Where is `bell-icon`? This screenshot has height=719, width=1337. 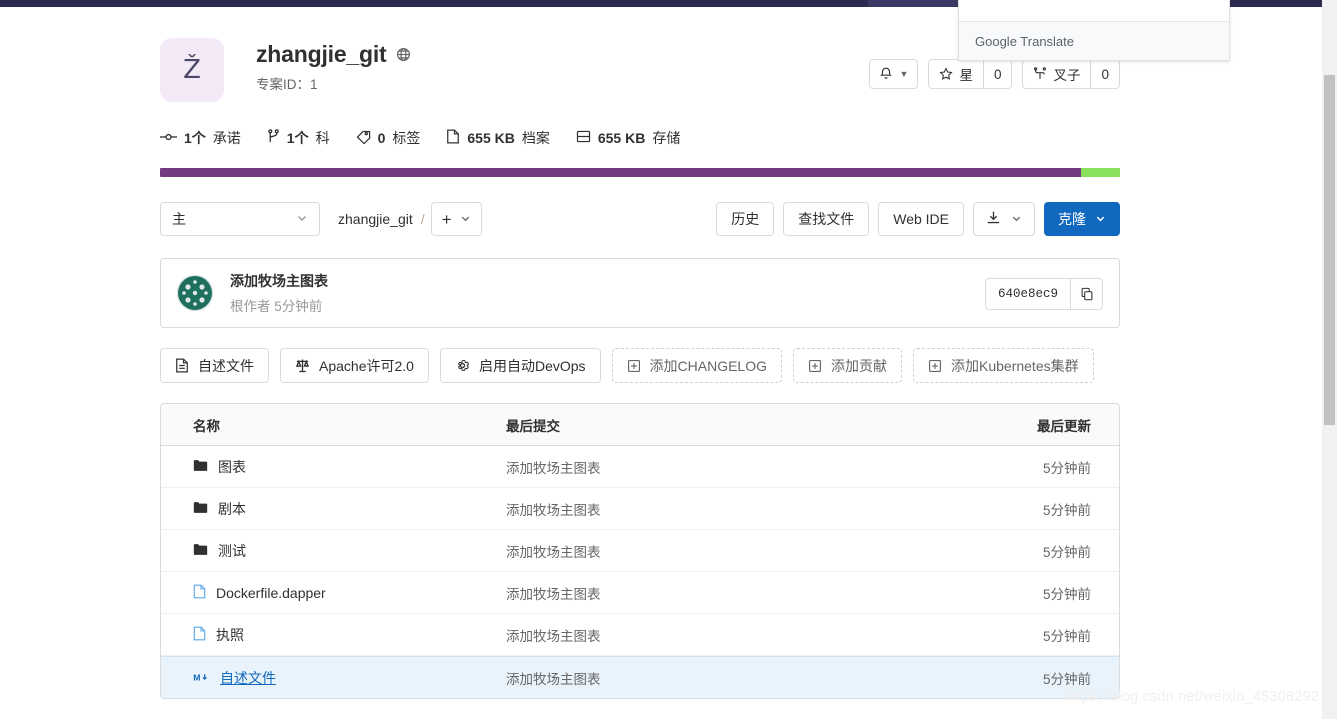 bell-icon is located at coordinates (886, 74).